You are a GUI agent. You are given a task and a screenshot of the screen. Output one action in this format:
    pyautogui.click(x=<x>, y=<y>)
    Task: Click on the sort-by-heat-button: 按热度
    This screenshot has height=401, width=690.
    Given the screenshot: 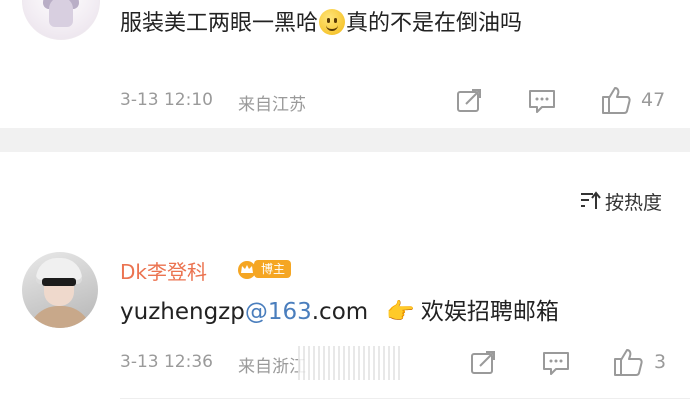 What is the action you would take?
    pyautogui.click(x=620, y=201)
    